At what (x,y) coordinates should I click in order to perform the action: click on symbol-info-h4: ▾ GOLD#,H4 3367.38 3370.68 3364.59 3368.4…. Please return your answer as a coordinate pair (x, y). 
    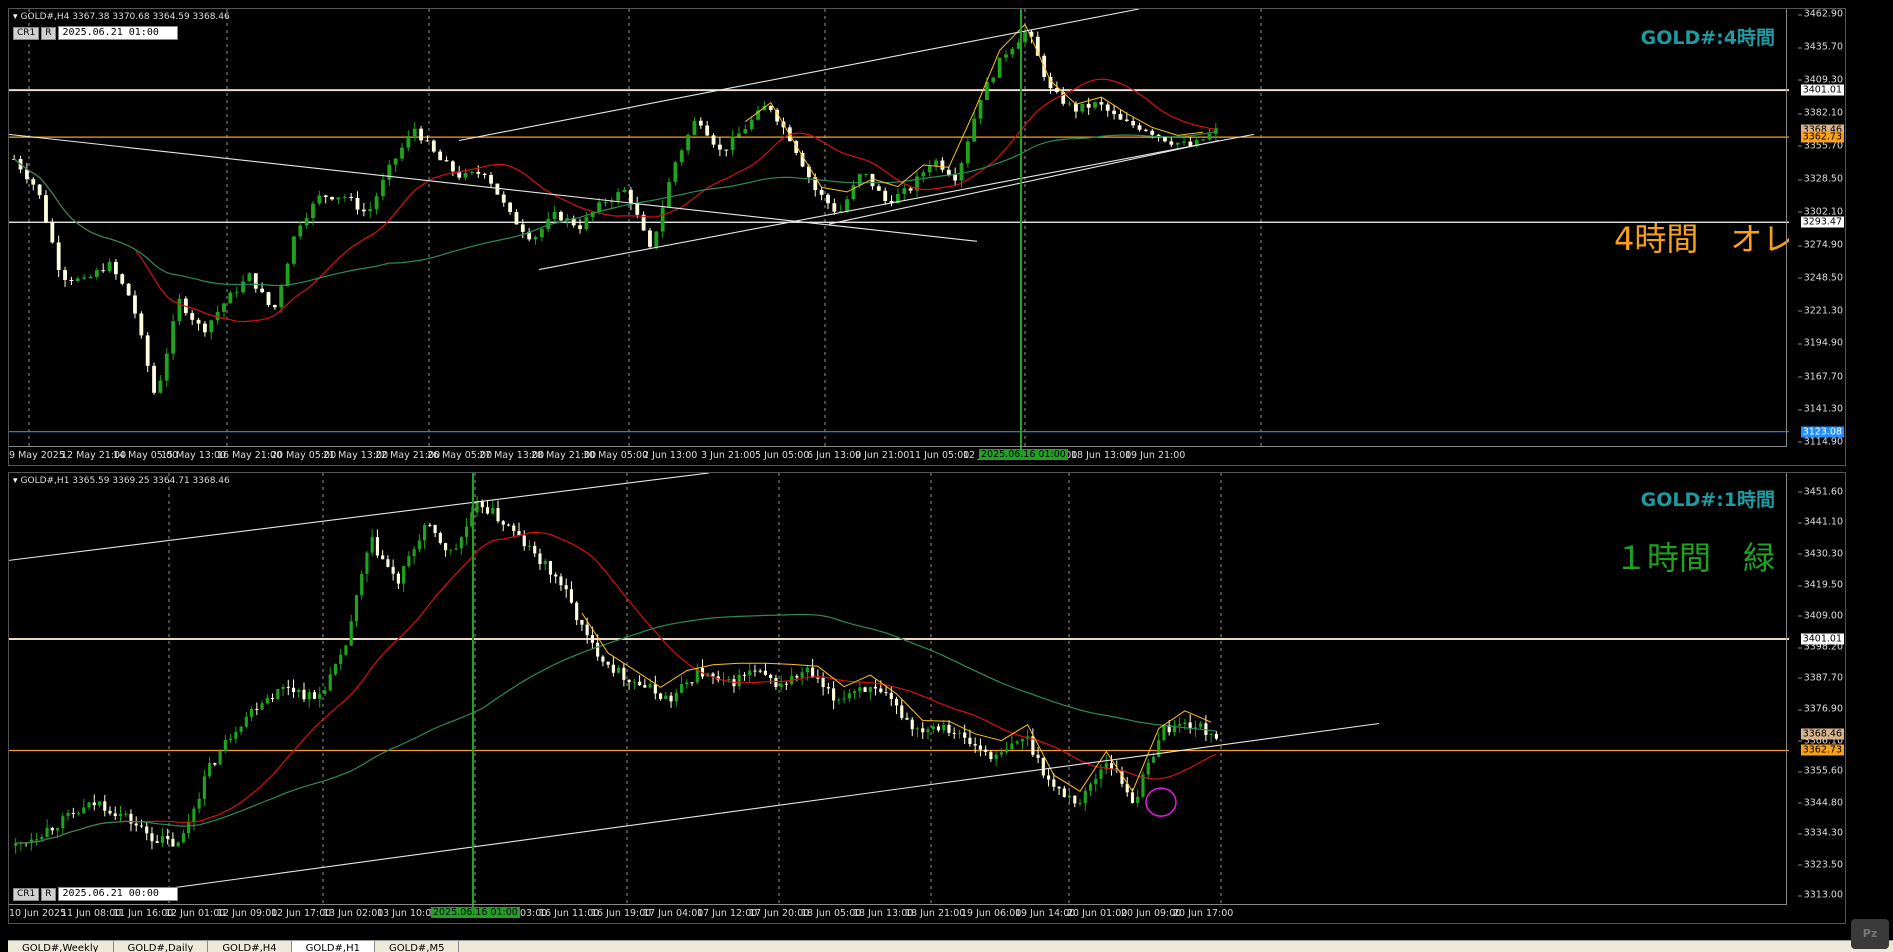
    Looking at the image, I should click on (121, 17).